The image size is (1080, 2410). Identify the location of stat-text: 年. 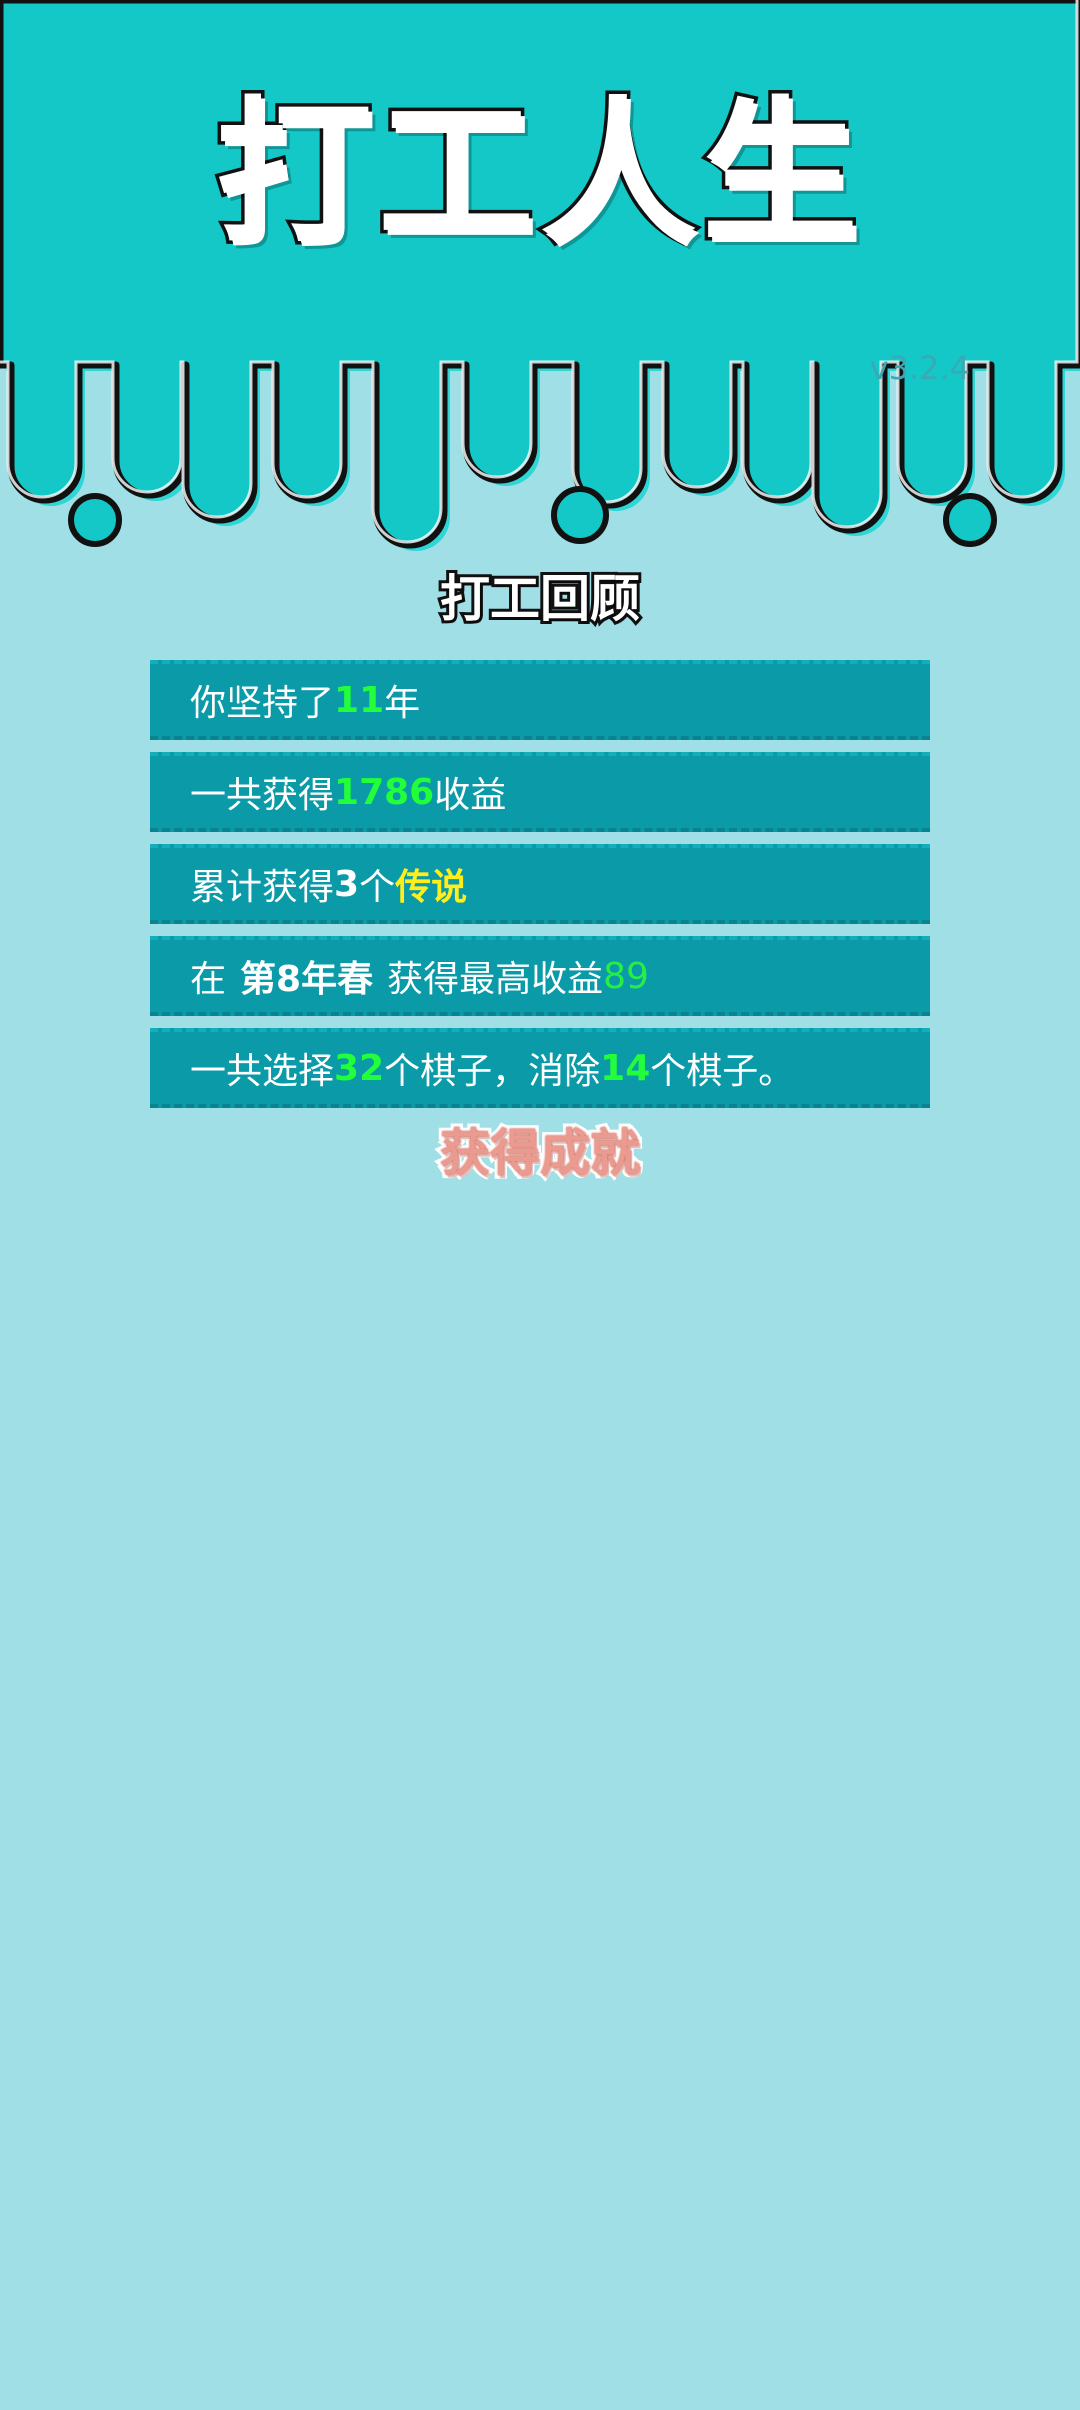
(402, 703).